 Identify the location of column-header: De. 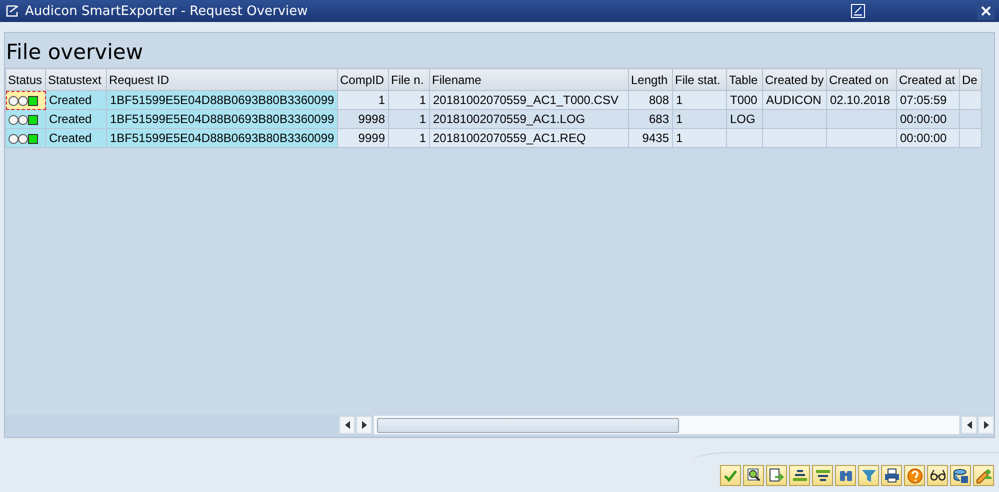
(971, 79).